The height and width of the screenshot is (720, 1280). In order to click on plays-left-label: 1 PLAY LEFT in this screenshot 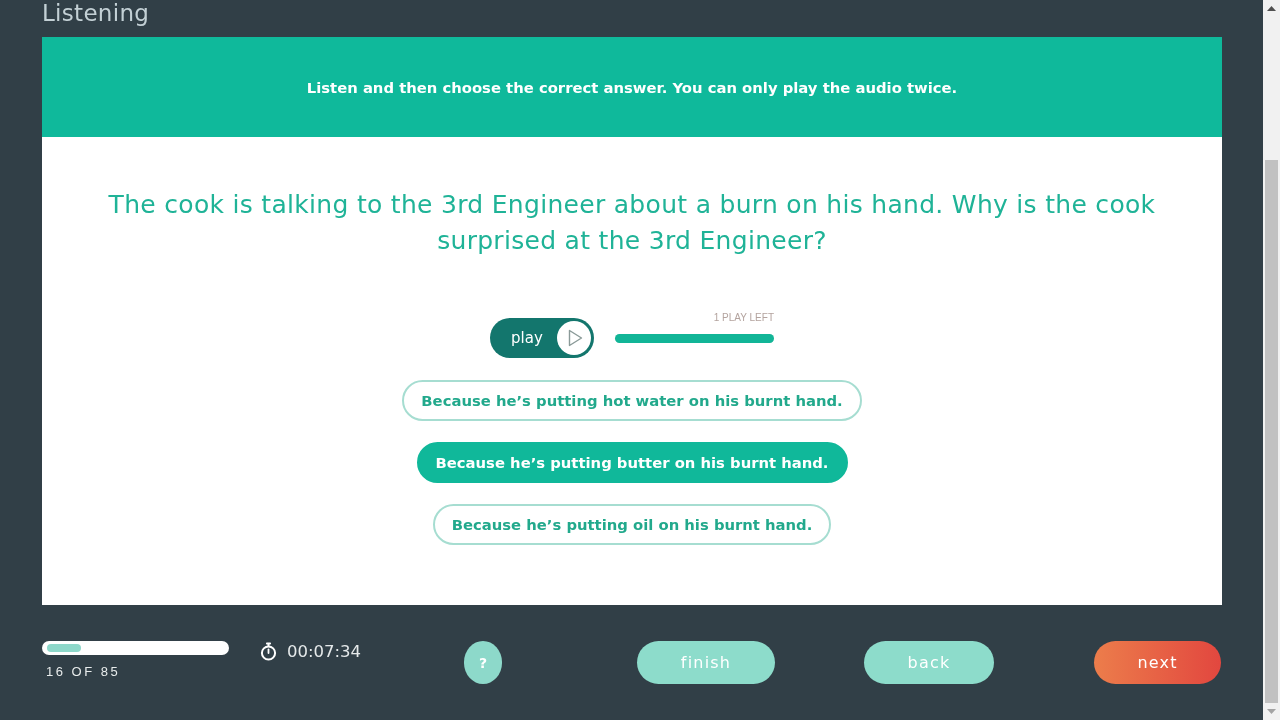, I will do `click(743, 318)`.